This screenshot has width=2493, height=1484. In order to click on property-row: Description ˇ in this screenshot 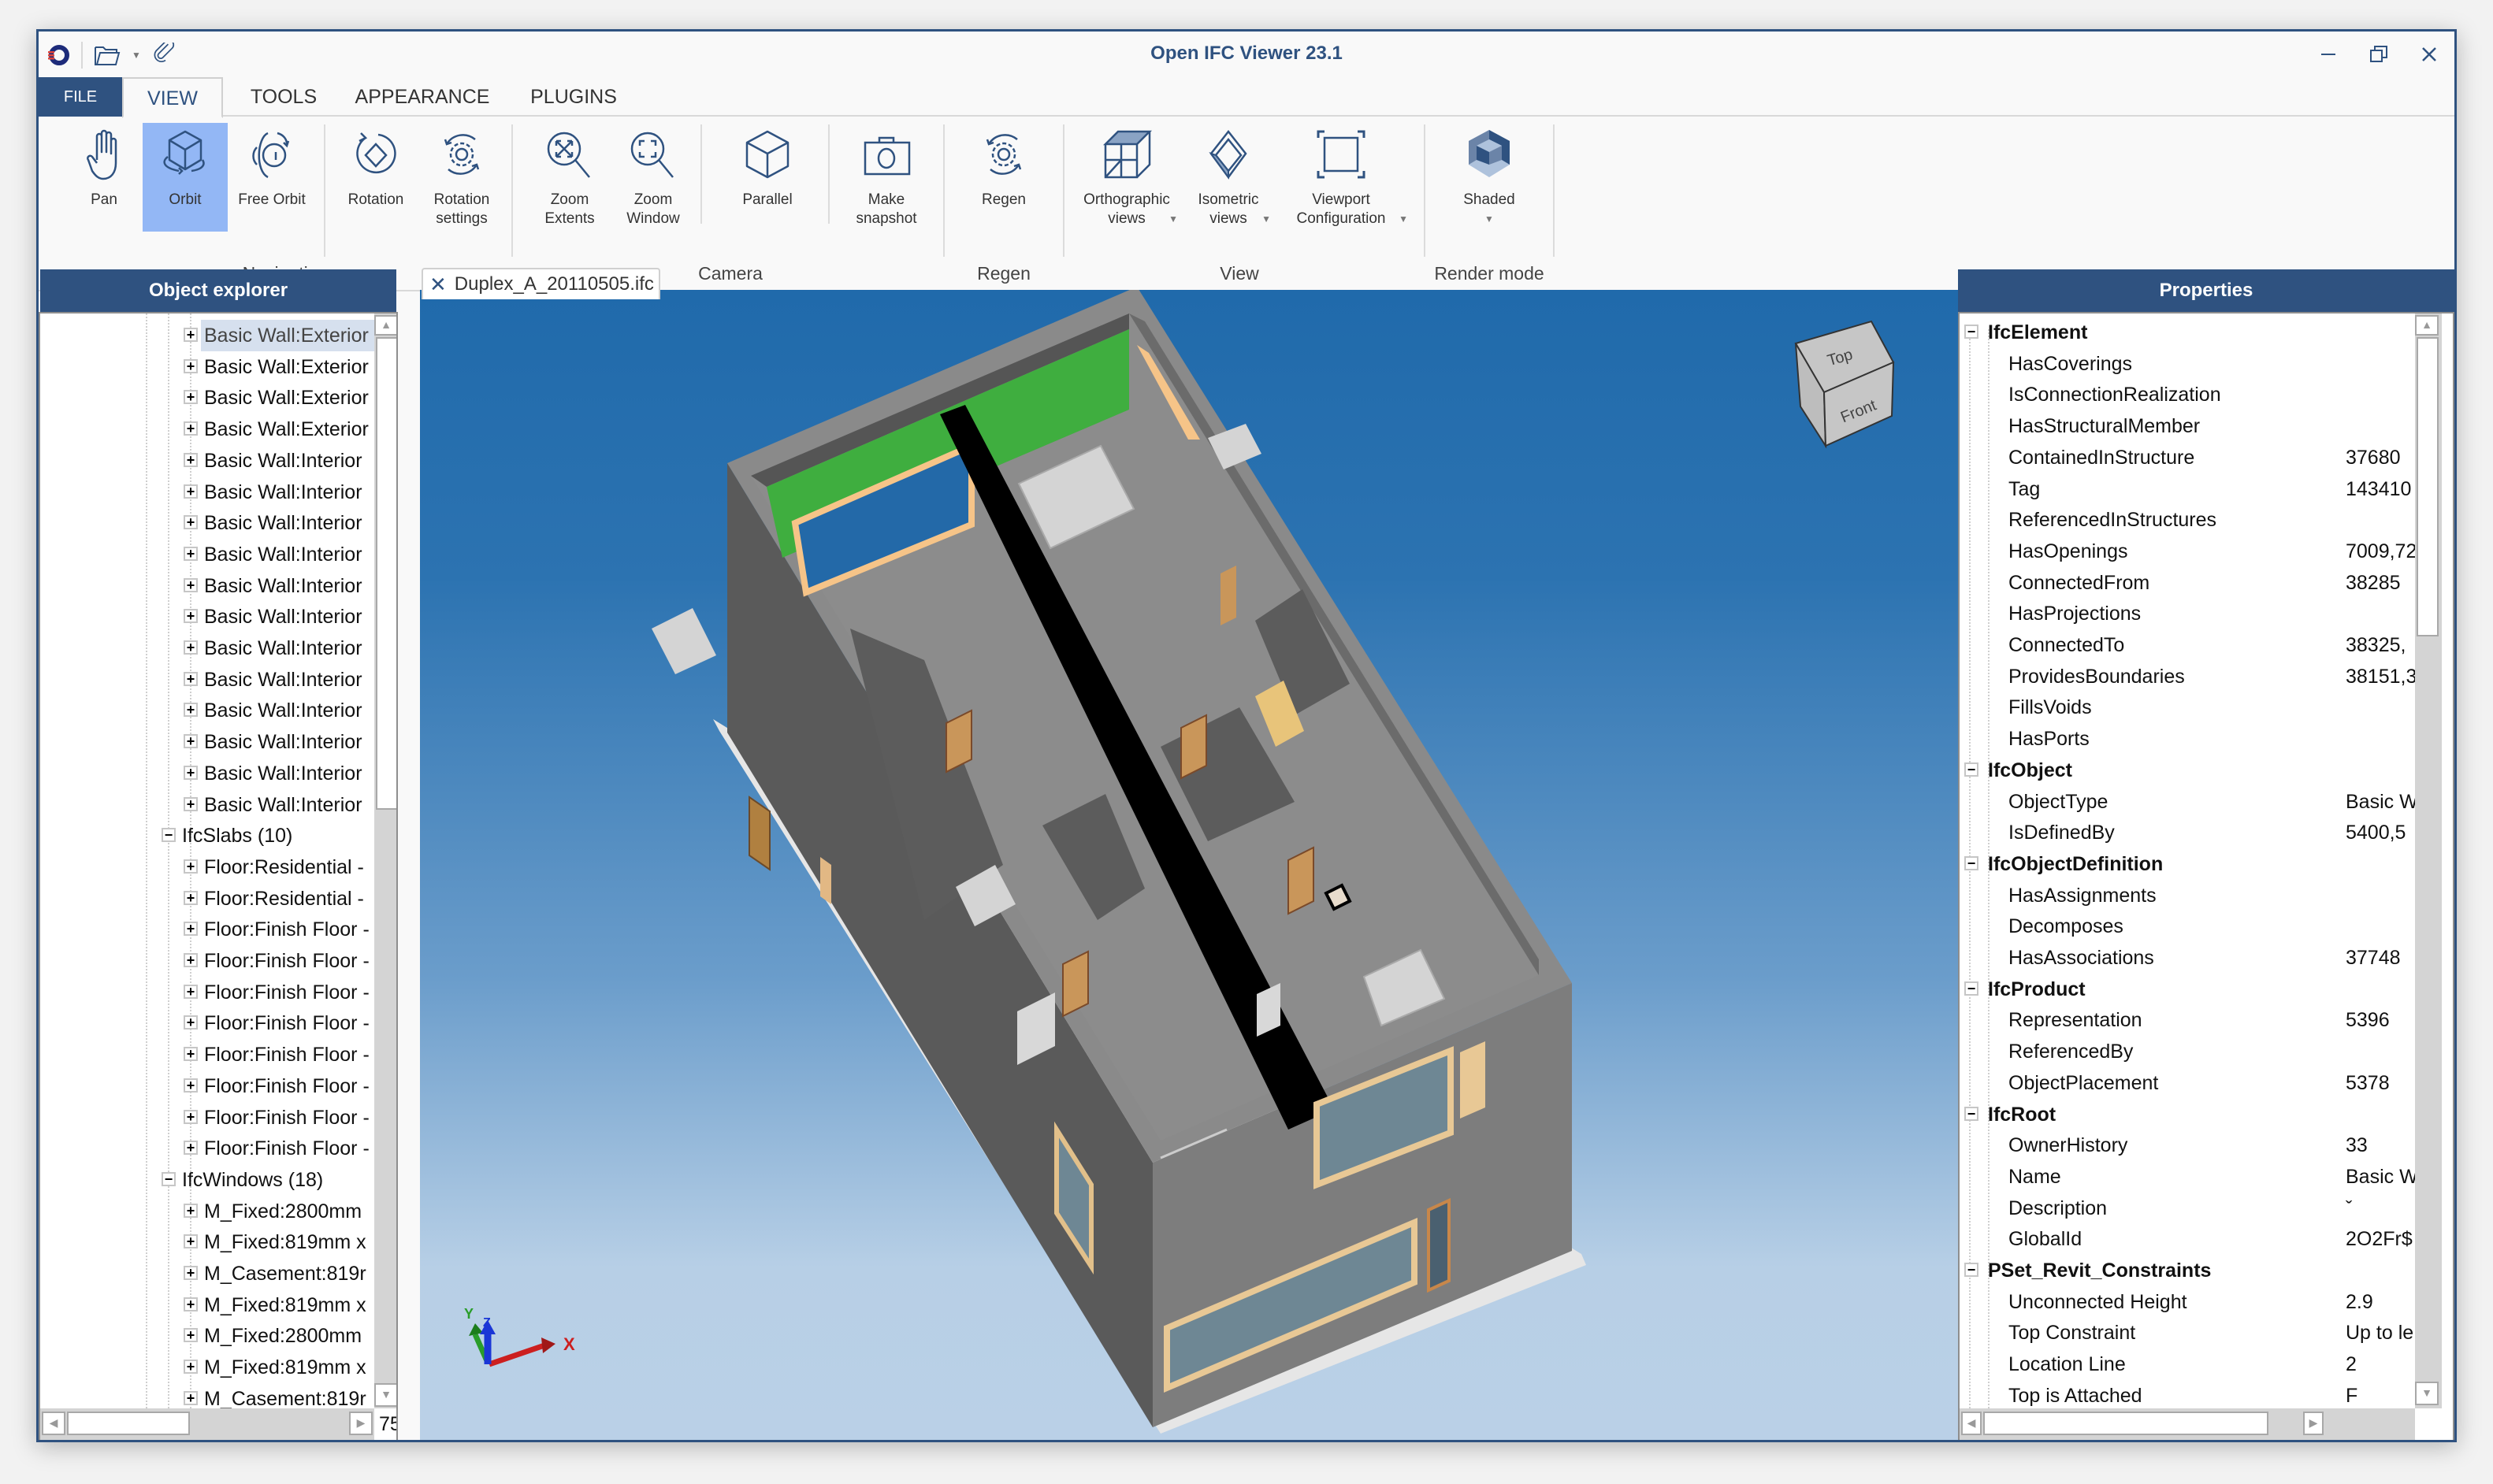, I will do `click(2207, 1208)`.